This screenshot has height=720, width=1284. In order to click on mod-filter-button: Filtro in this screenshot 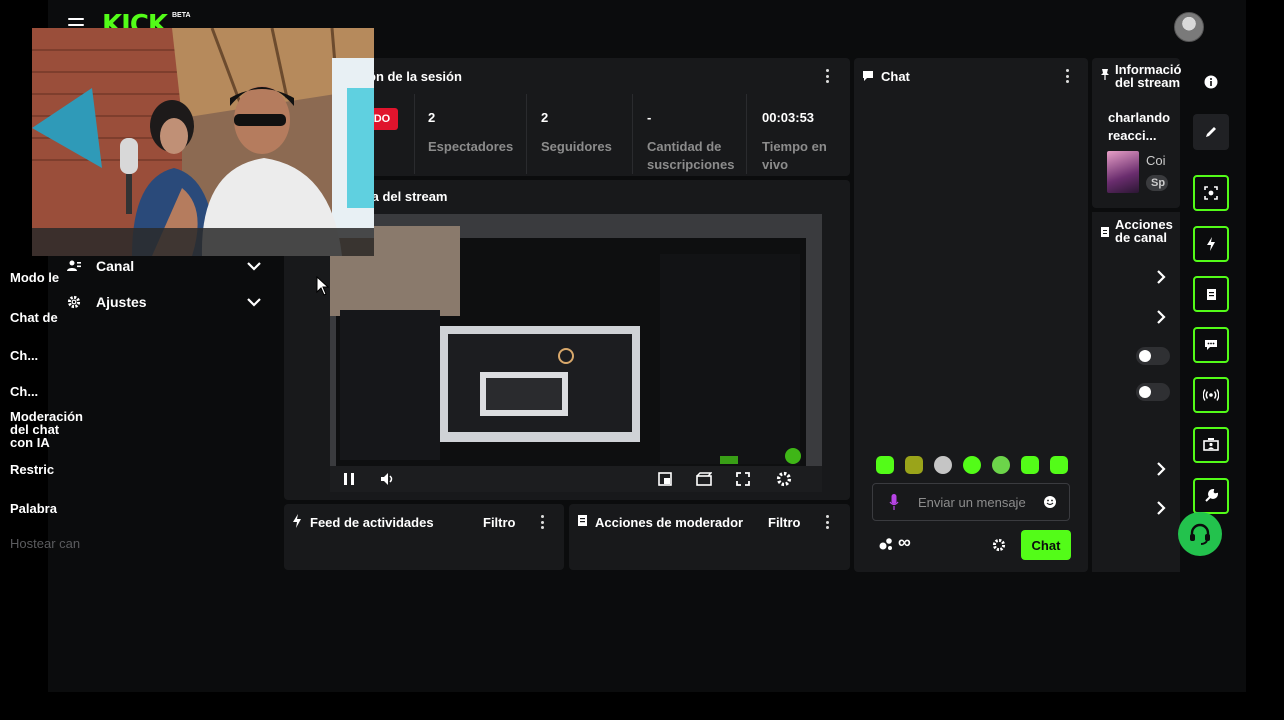, I will do `click(784, 522)`.